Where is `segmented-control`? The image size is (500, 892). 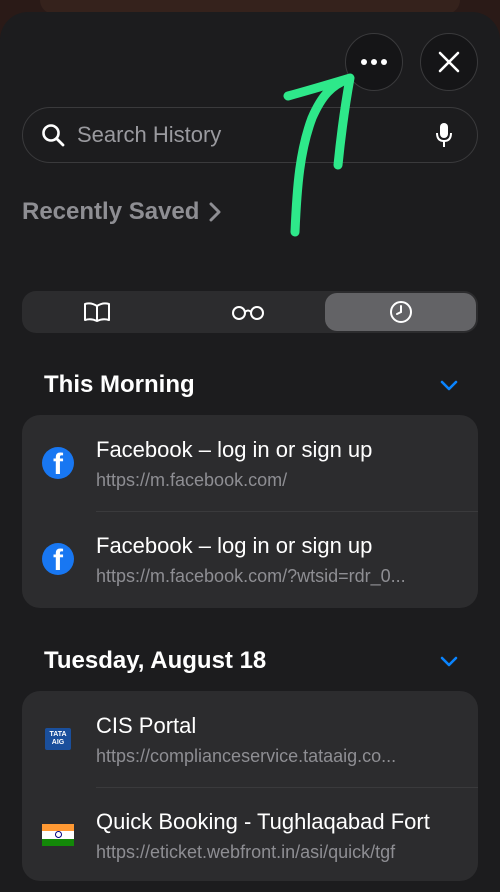
segmented-control is located at coordinates (250, 312).